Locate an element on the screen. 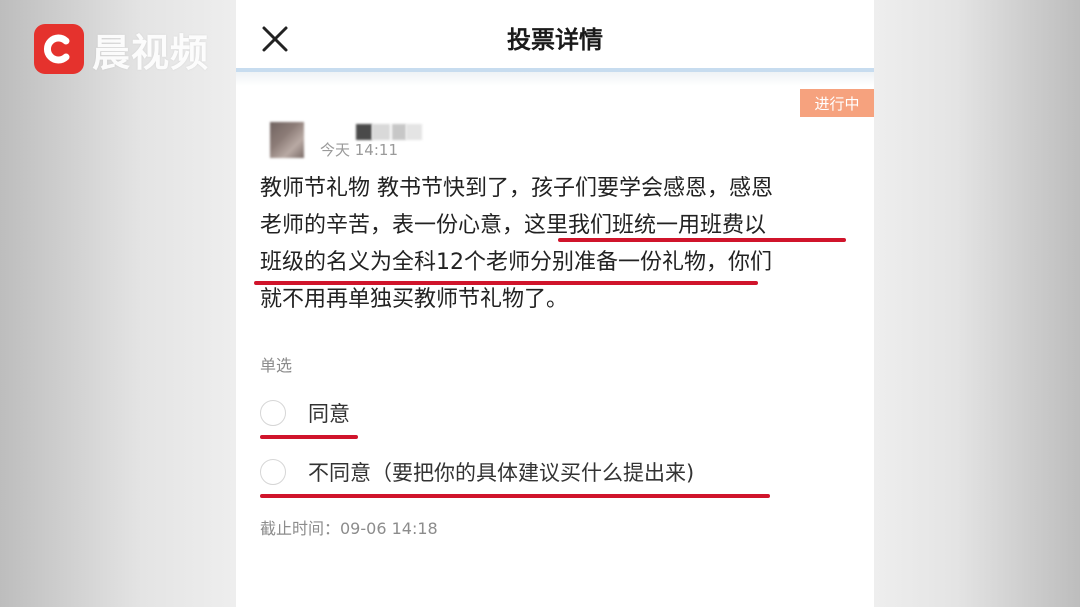 The width and height of the screenshot is (1080, 607). option-label: 不同意（要把你的具体建议买什么提出来) is located at coordinates (501, 473).